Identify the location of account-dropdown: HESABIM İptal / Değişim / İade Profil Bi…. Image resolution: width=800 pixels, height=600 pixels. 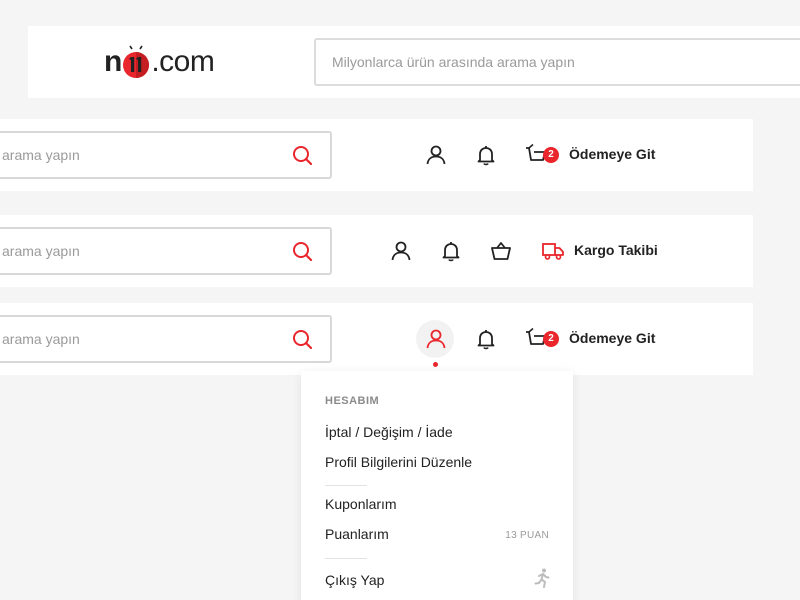
(437, 485).